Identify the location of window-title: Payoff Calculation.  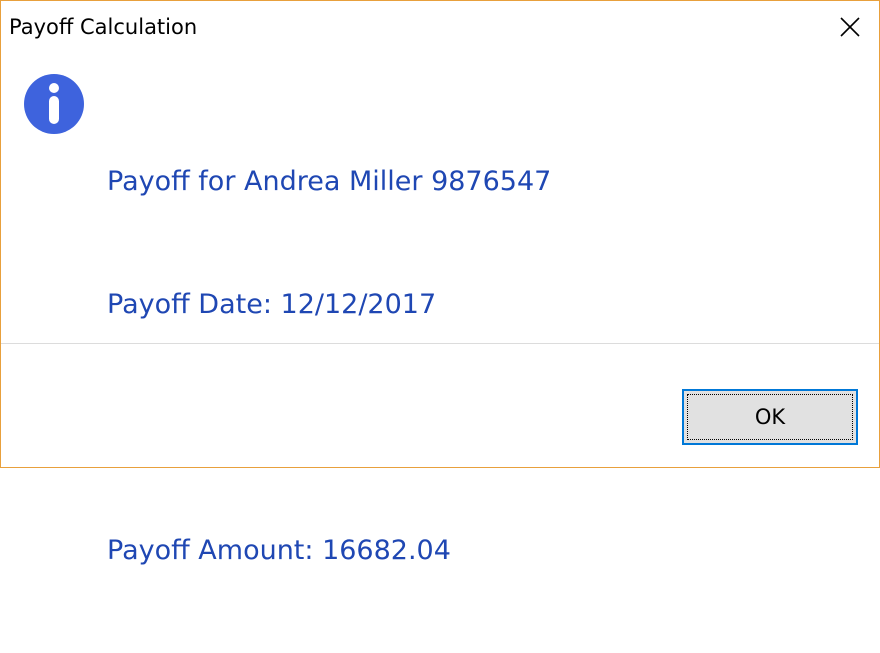
(103, 27).